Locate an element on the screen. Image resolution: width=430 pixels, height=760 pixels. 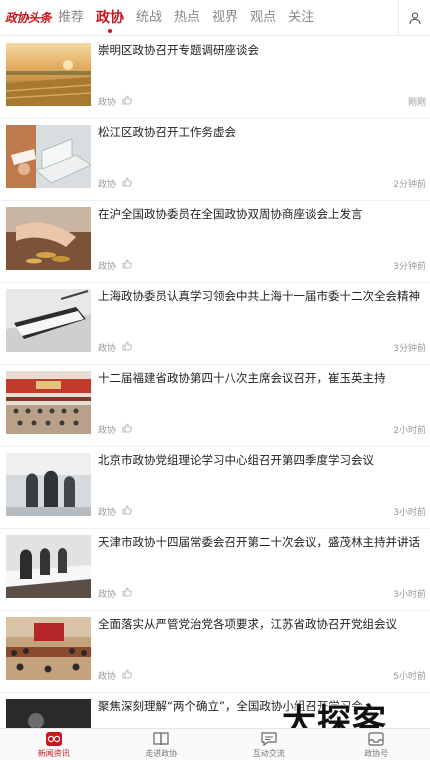
nav-about-cppcc: 走进政协 is located at coordinates (162, 744).